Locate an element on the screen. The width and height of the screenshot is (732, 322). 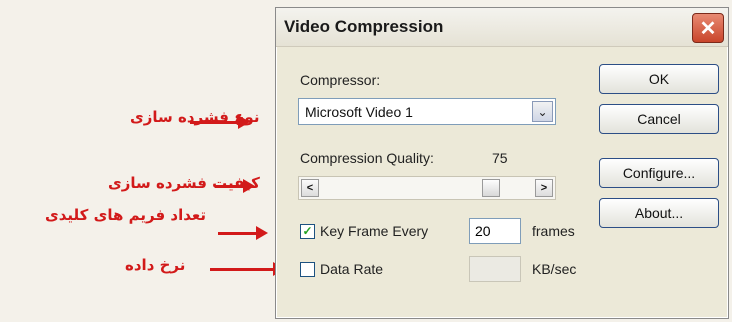
annotation-text: نرخ داده is located at coordinates (155, 265).